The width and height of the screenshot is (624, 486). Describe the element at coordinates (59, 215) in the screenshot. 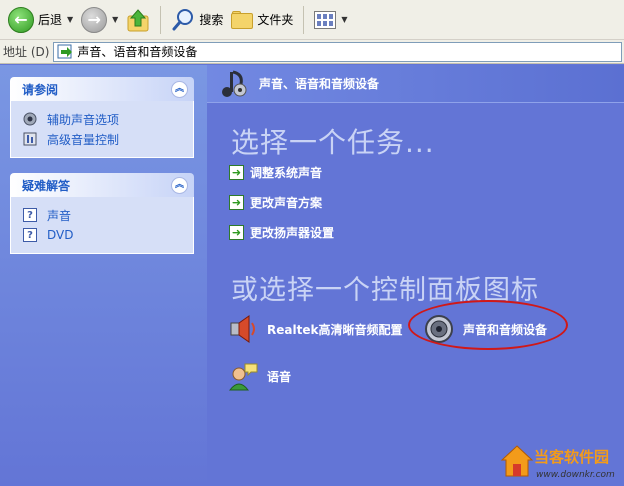

I see `troubleshoot-item-label: 声音` at that location.